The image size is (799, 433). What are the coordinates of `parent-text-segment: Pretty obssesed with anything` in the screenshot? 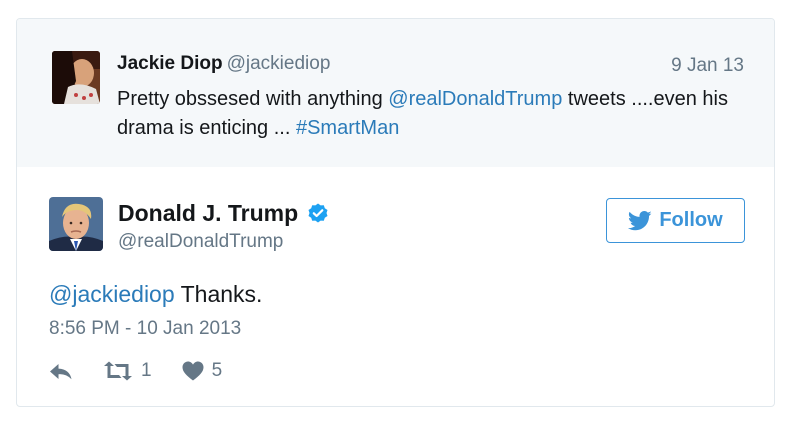 It's located at (253, 99).